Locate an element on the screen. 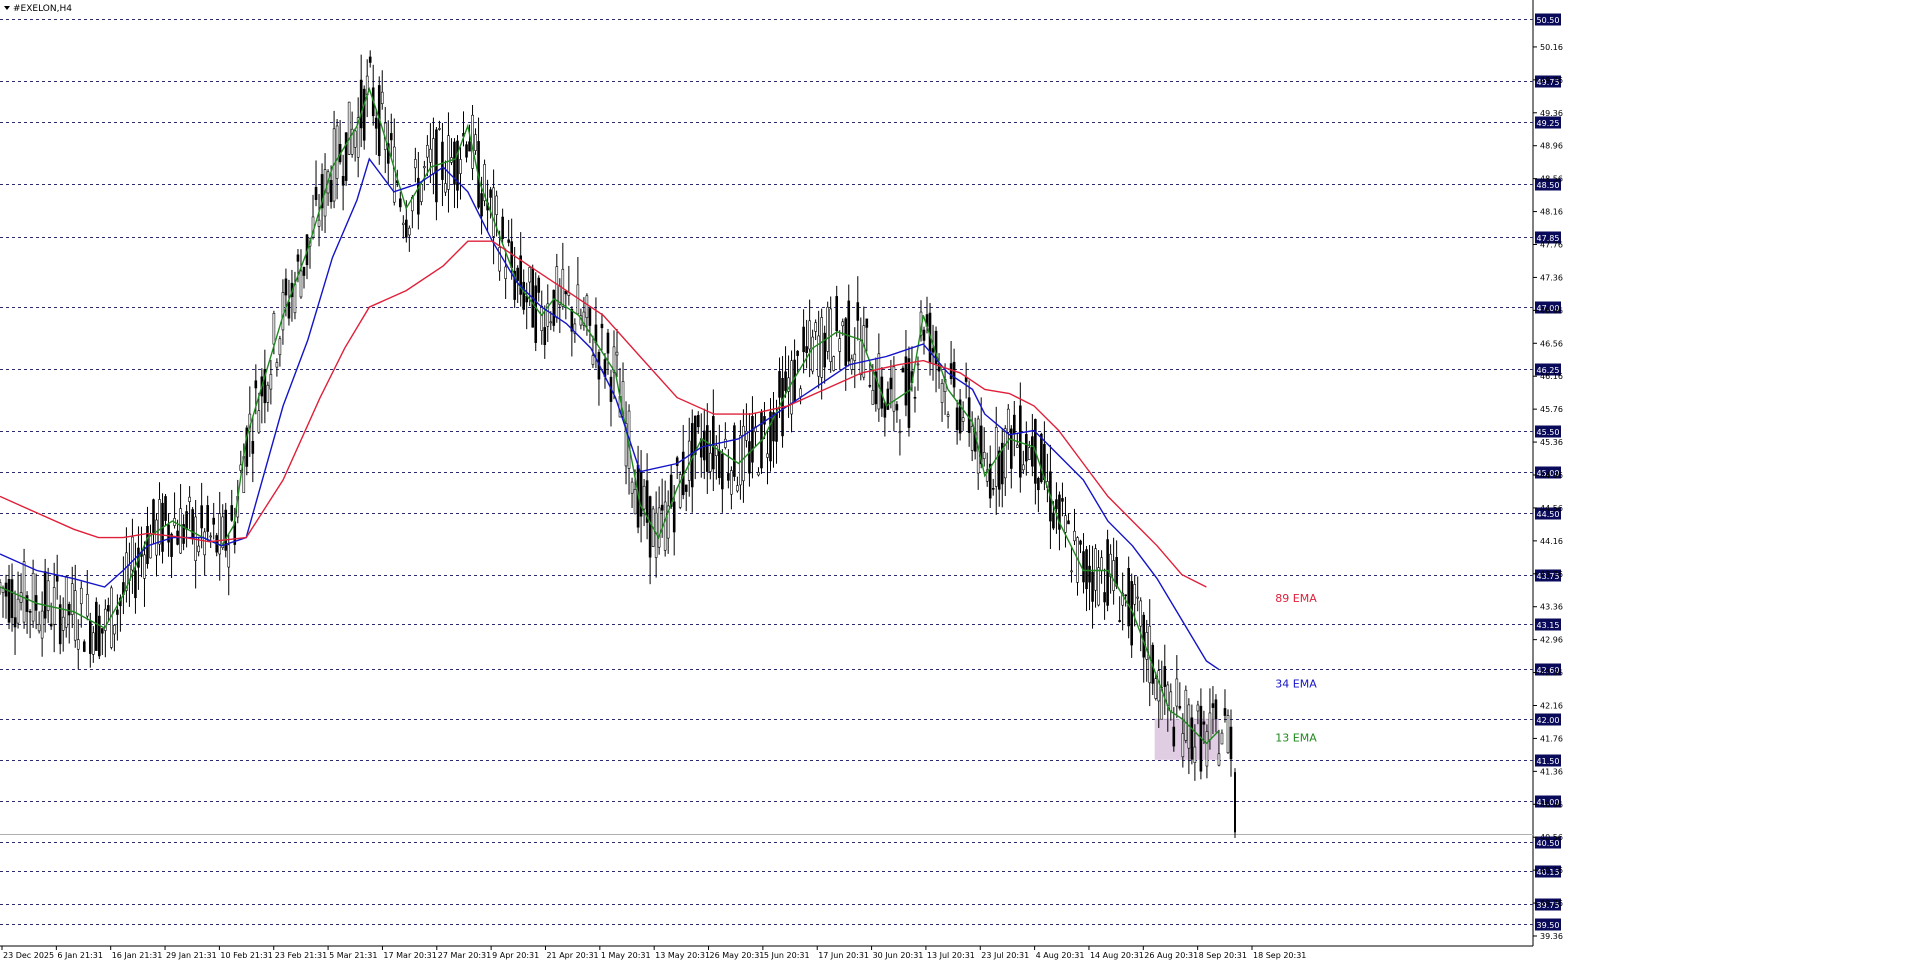  svg-text: 50.50 is located at coordinates (1548, 20).